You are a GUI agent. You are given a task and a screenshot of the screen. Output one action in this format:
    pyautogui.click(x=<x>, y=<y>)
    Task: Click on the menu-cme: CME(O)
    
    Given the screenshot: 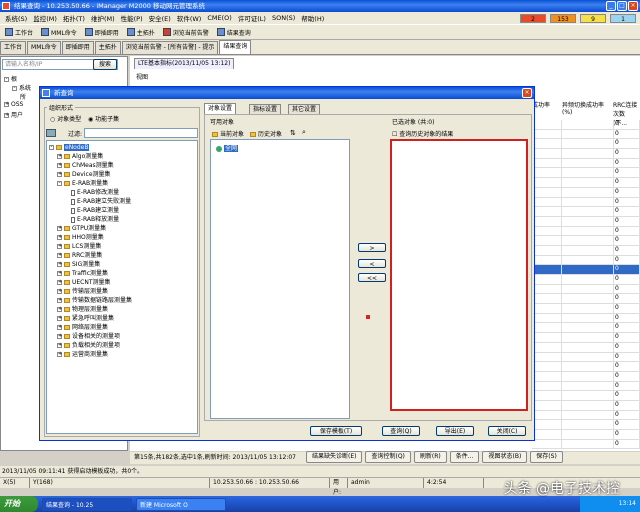 What is the action you would take?
    pyautogui.click(x=219, y=18)
    